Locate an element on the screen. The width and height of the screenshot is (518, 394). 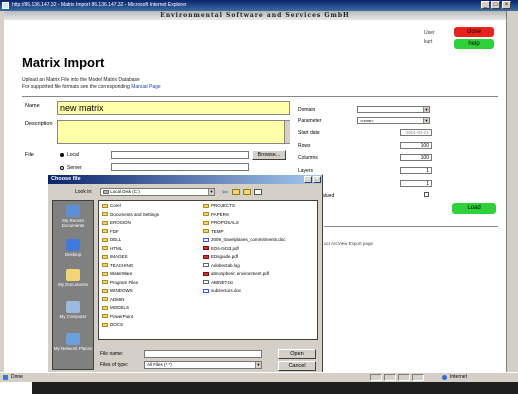
description-scrollbar is located at coordinates (287, 132).